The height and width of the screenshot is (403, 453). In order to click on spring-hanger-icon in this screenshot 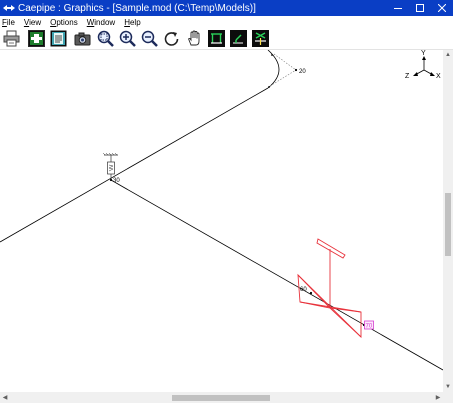, I will do `click(110, 166)`.